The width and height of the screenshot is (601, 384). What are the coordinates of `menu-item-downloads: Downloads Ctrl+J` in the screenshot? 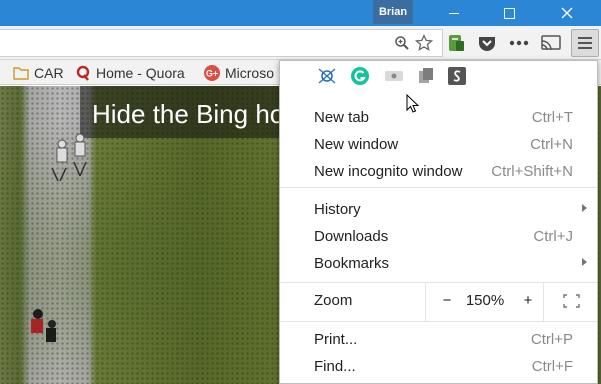 It's located at (443, 236).